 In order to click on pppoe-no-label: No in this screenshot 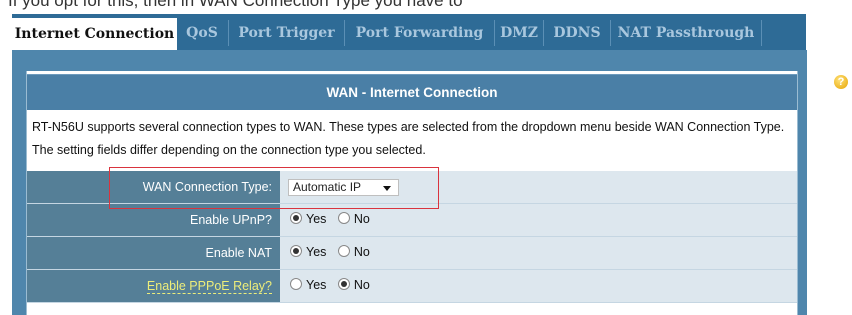, I will do `click(362, 285)`.